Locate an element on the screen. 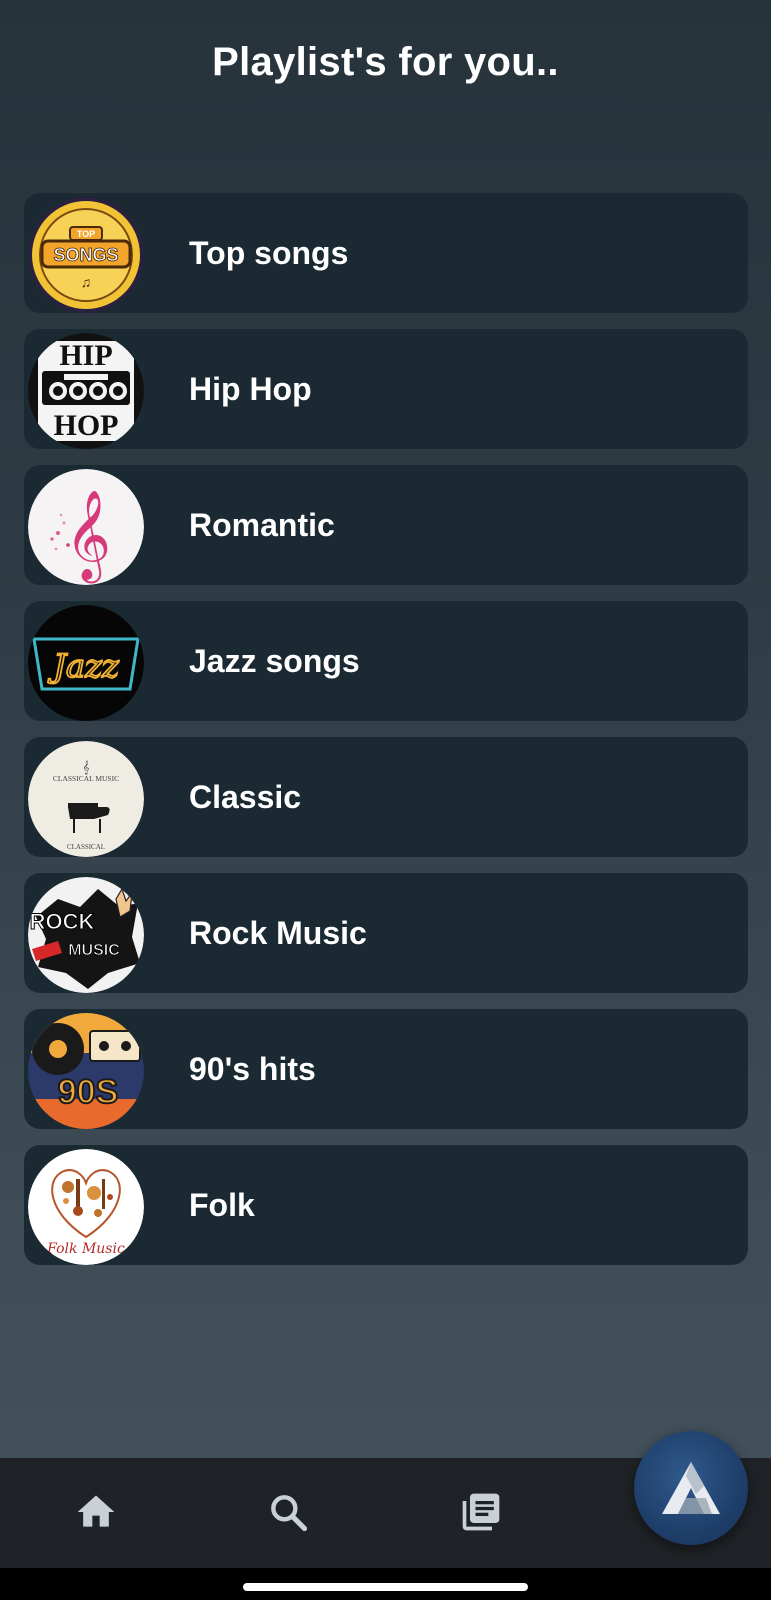 Image resolution: width=771 pixels, height=1600 pixels. rock-hand-guitar-icon: ROCK MUSIC is located at coordinates (86, 935).